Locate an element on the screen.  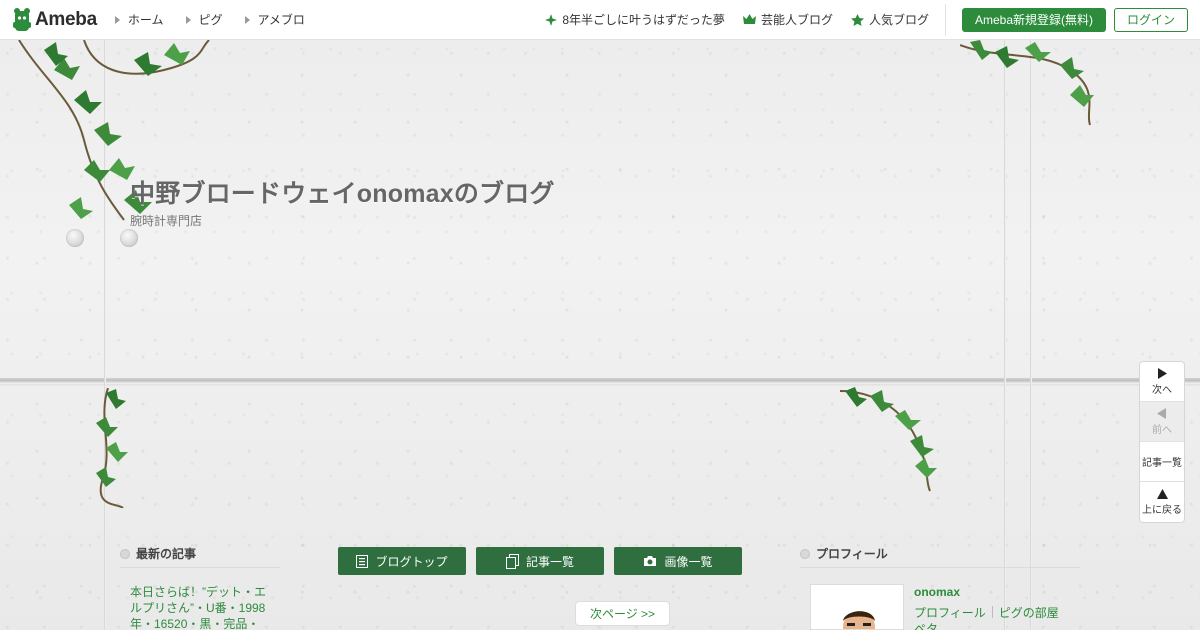
prev-entry-label: 前へ is located at coordinates (1162, 430).